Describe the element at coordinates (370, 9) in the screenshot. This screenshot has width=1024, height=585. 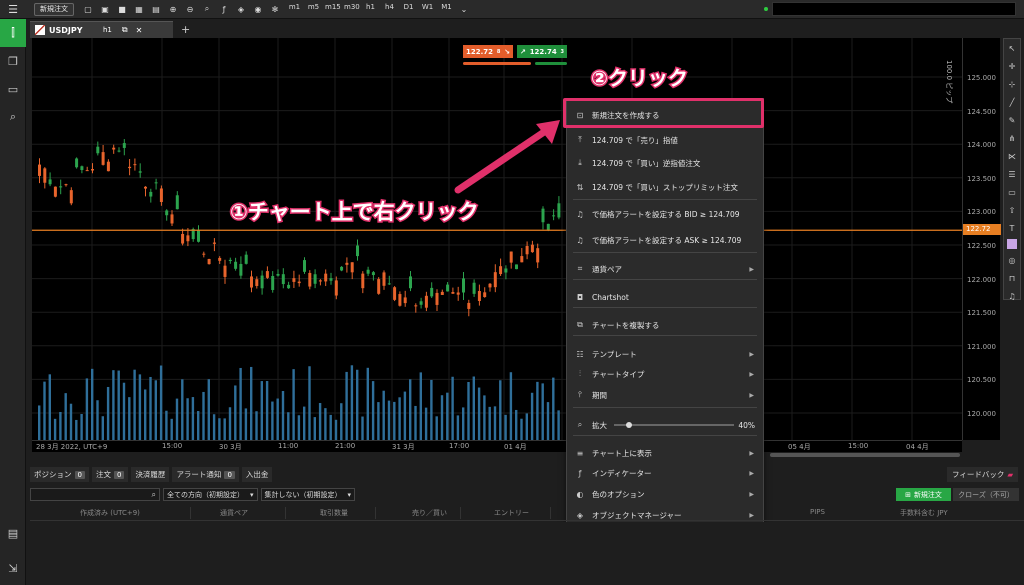
I see `timeframe-h1: h1` at that location.